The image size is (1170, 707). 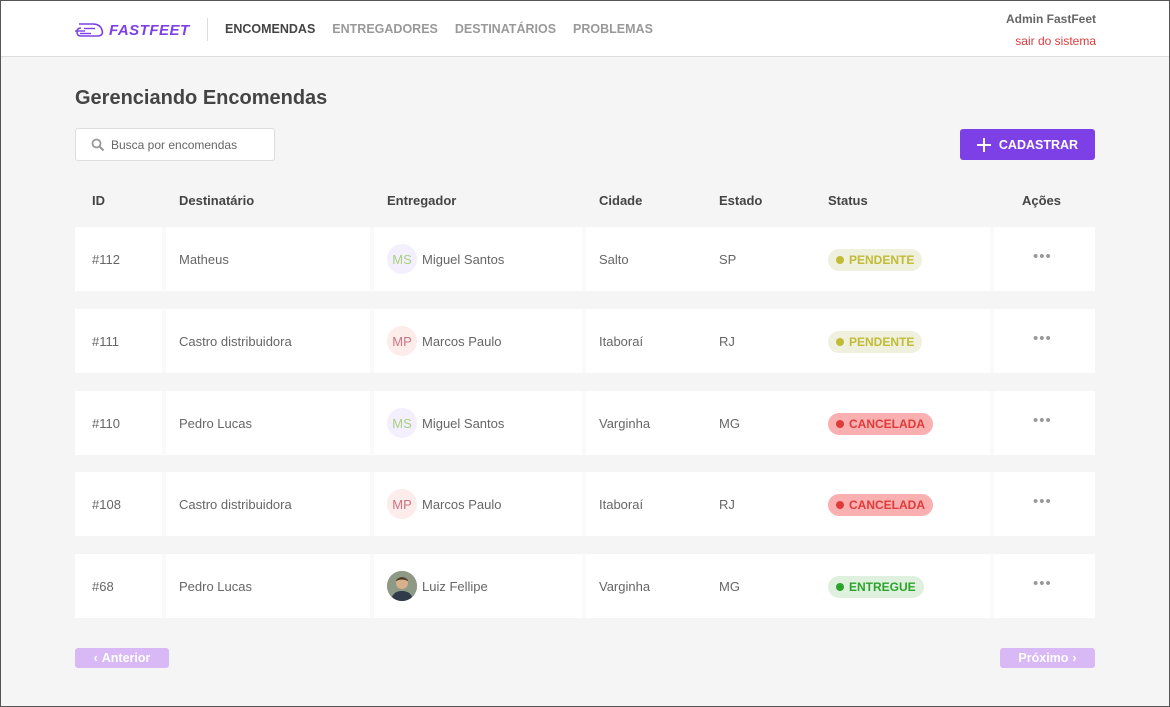 What do you see at coordinates (217, 200) in the screenshot?
I see `header-recipient: Destinatário` at bounding box center [217, 200].